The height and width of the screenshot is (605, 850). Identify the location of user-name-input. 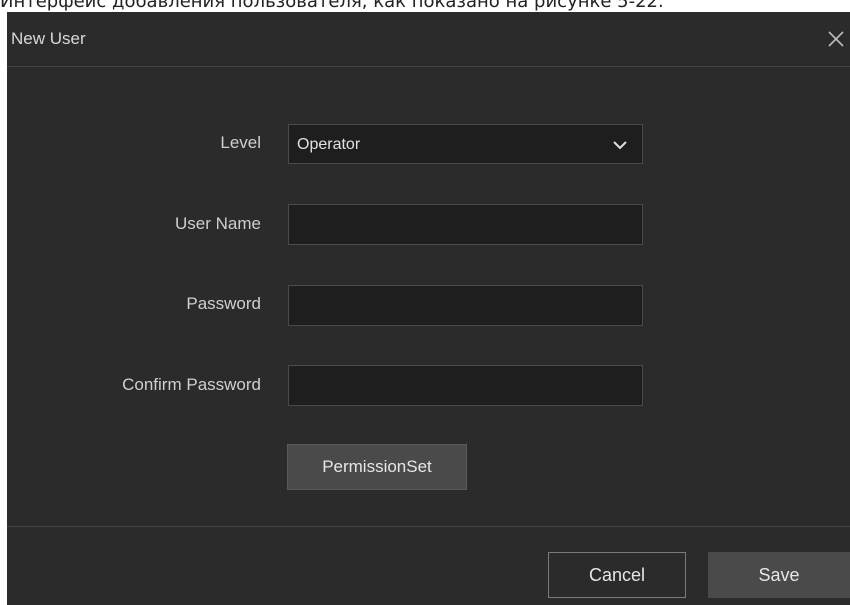
(465, 224).